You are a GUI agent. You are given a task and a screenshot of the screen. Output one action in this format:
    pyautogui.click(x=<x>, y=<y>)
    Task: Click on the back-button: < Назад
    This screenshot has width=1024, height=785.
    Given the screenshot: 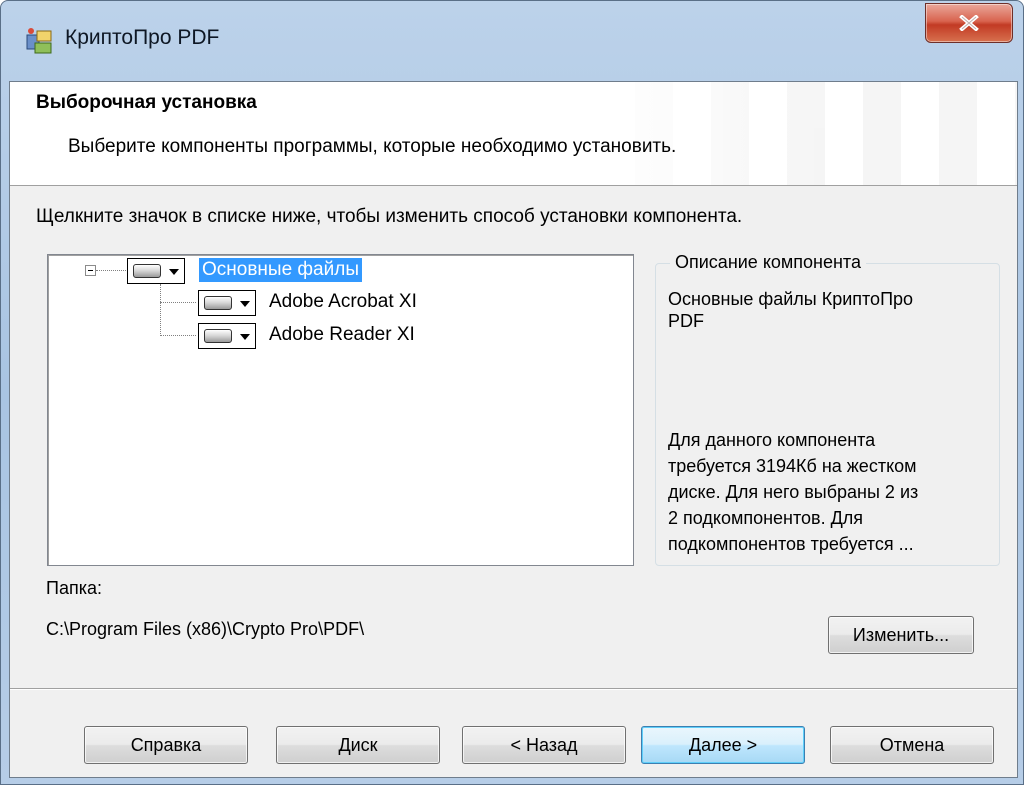 What is the action you would take?
    pyautogui.click(x=544, y=745)
    